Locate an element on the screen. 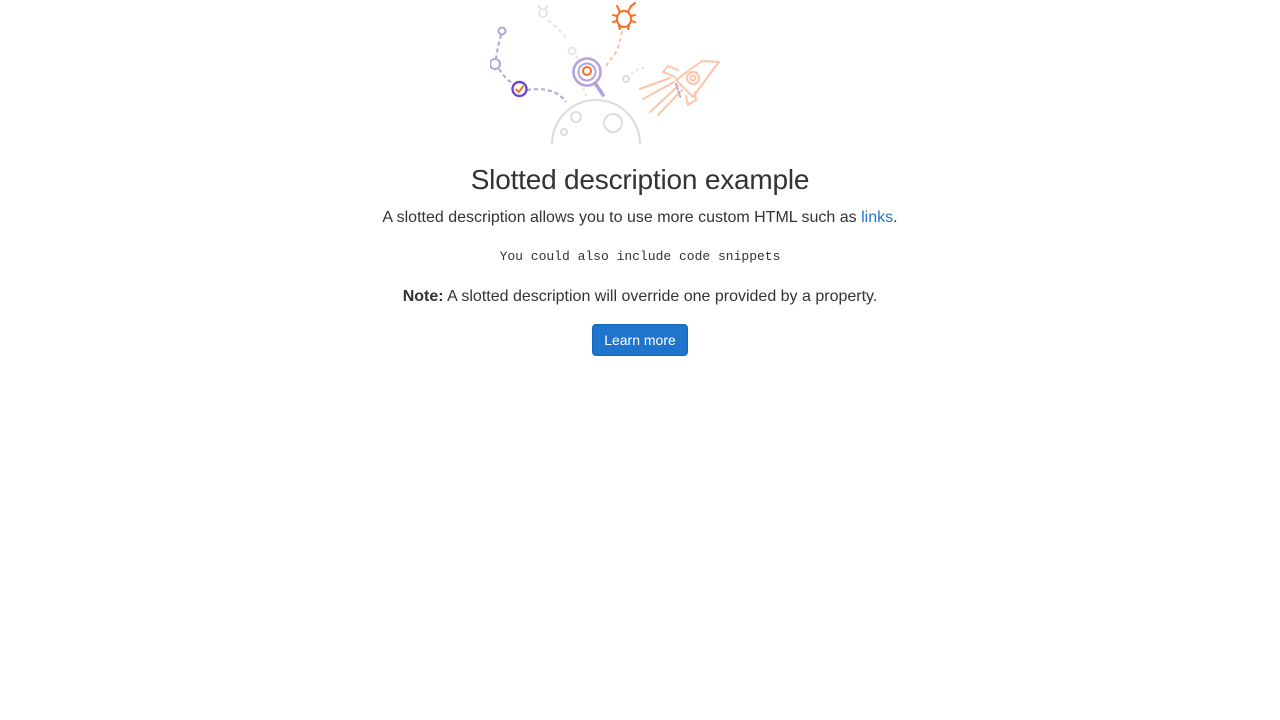 This screenshot has height=720, width=1280. empty-state-title: Slotted description example is located at coordinates (640, 179).